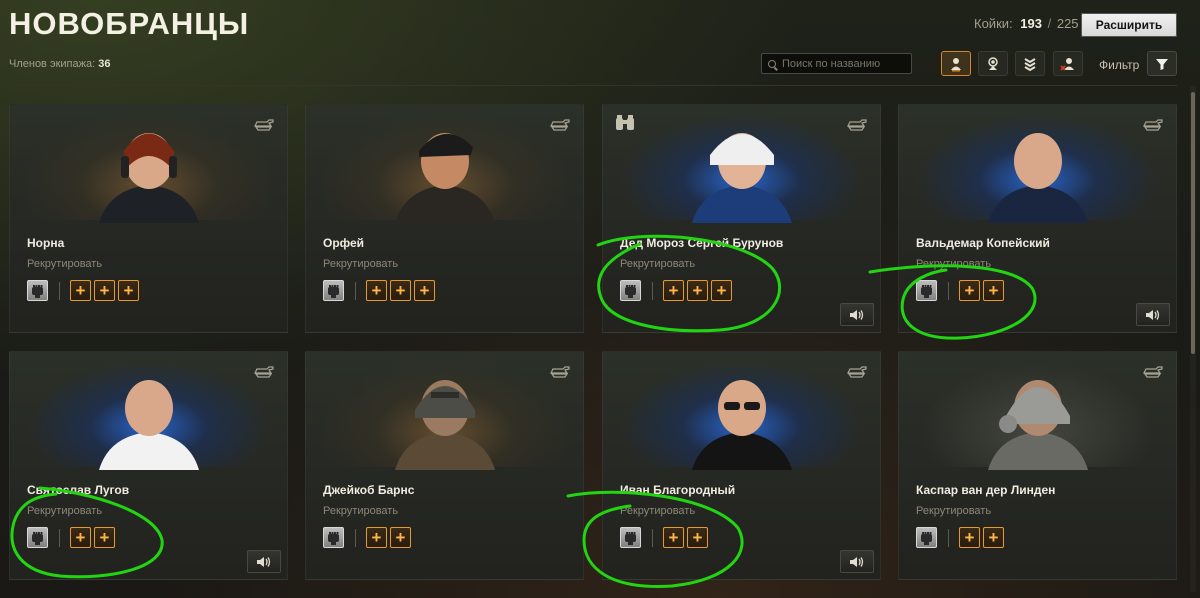 This screenshot has height=598, width=1200. I want to click on expand-berths-button: Расширить, so click(1129, 25).